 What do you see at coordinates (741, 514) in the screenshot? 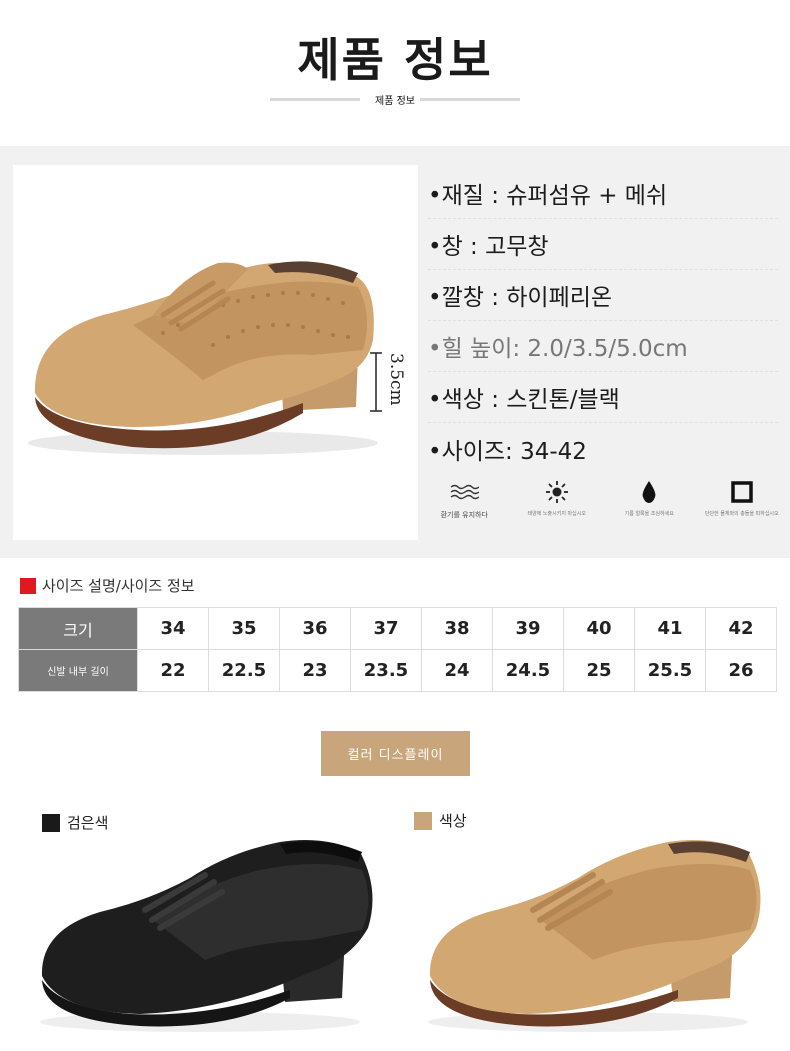
I see `feature-caption: 단단한 물체와의 충돌을 피하십시오` at bounding box center [741, 514].